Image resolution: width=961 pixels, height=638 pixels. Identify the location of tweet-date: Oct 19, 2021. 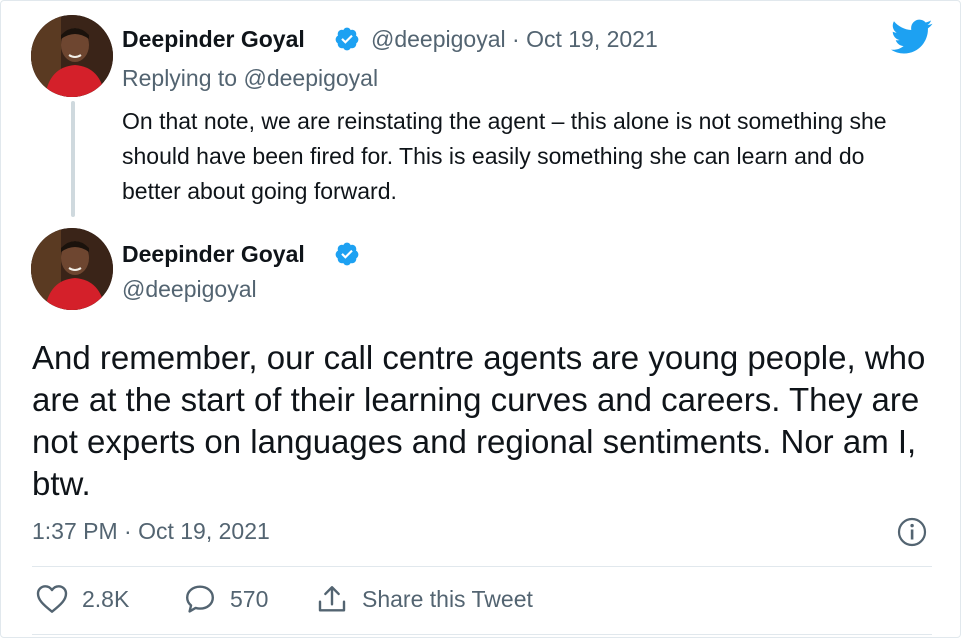
(592, 39).